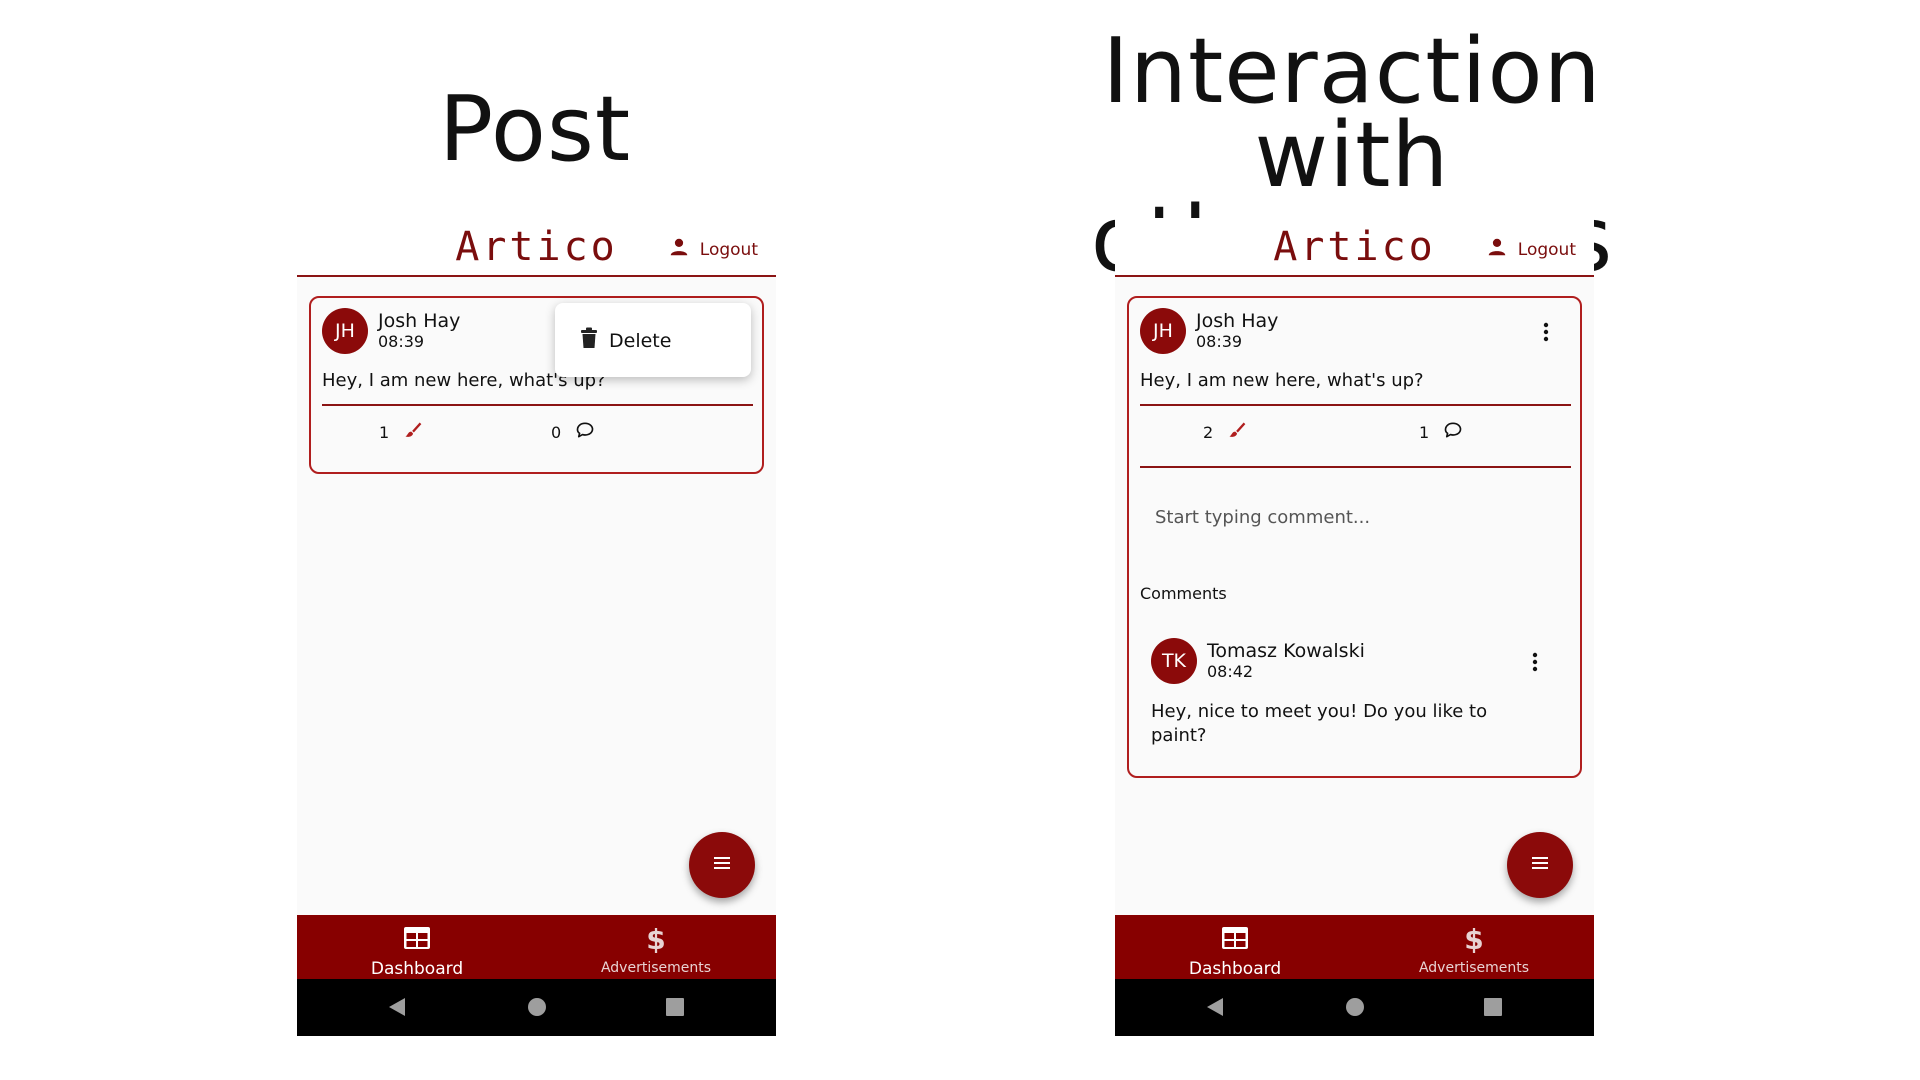  Describe the element at coordinates (573, 432) in the screenshot. I see `comment-counter: 0` at that location.